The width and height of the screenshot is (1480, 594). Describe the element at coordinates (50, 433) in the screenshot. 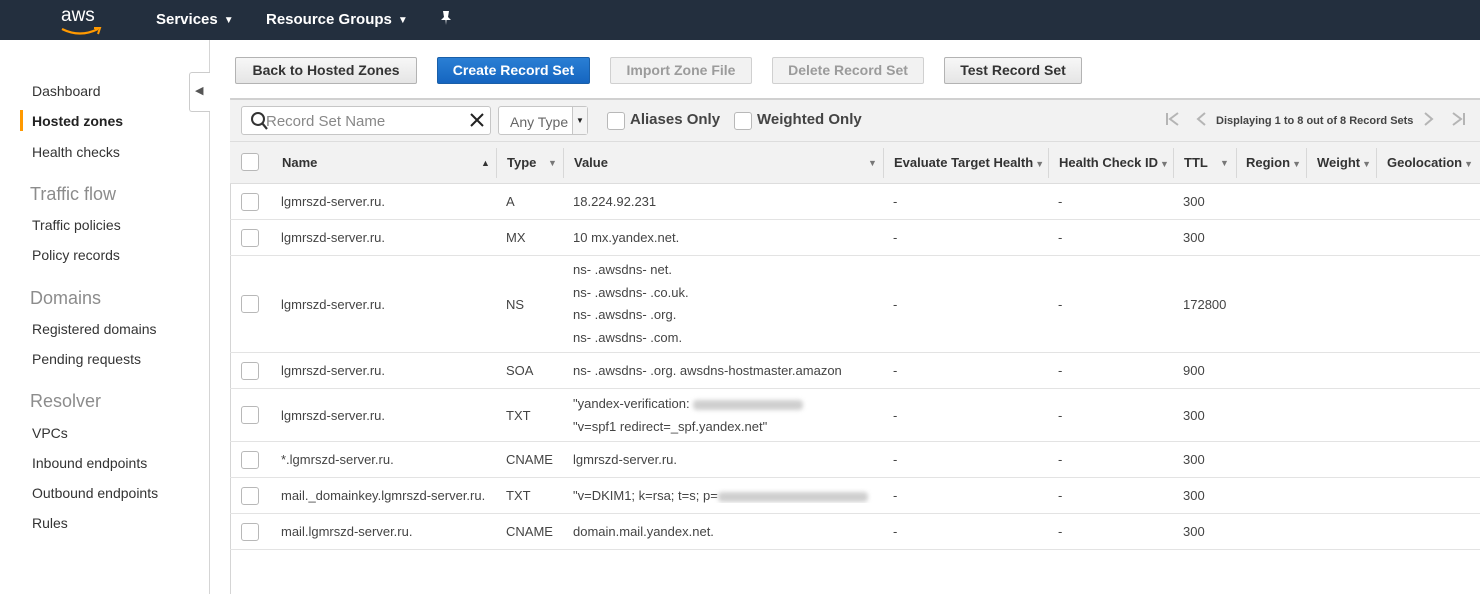

I see `sidebar-item-vpcs: VPCs` at that location.